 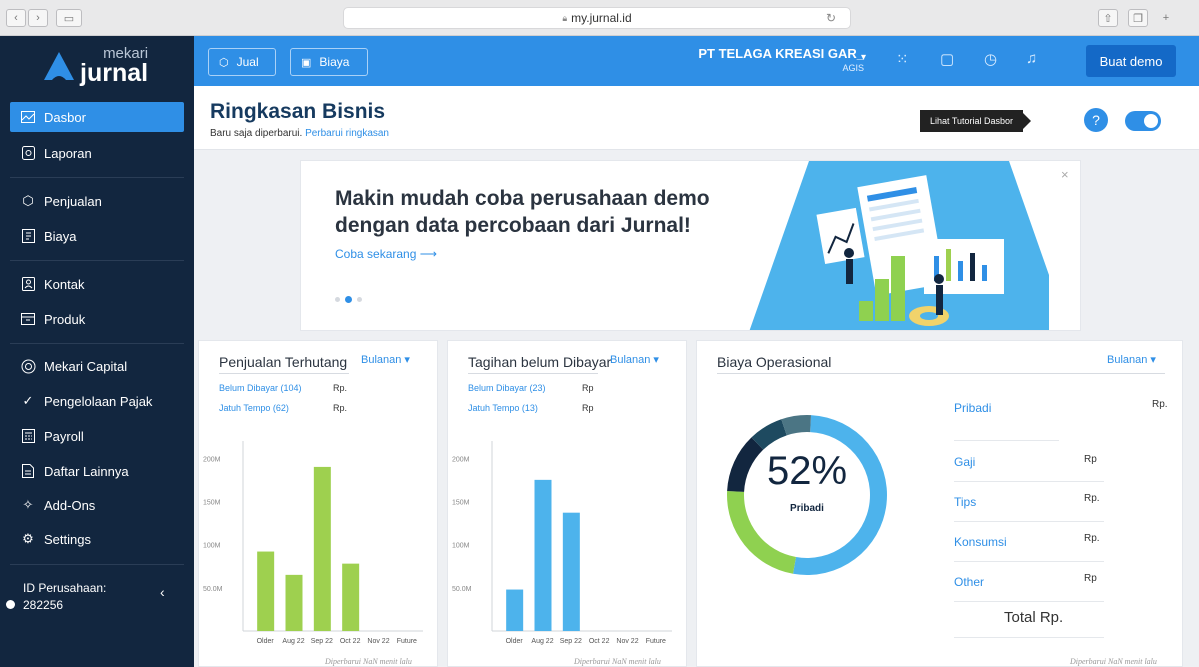 I want to click on banner-headline-line2: dengan data percobaan dari Jurnal!, so click(x=513, y=225).